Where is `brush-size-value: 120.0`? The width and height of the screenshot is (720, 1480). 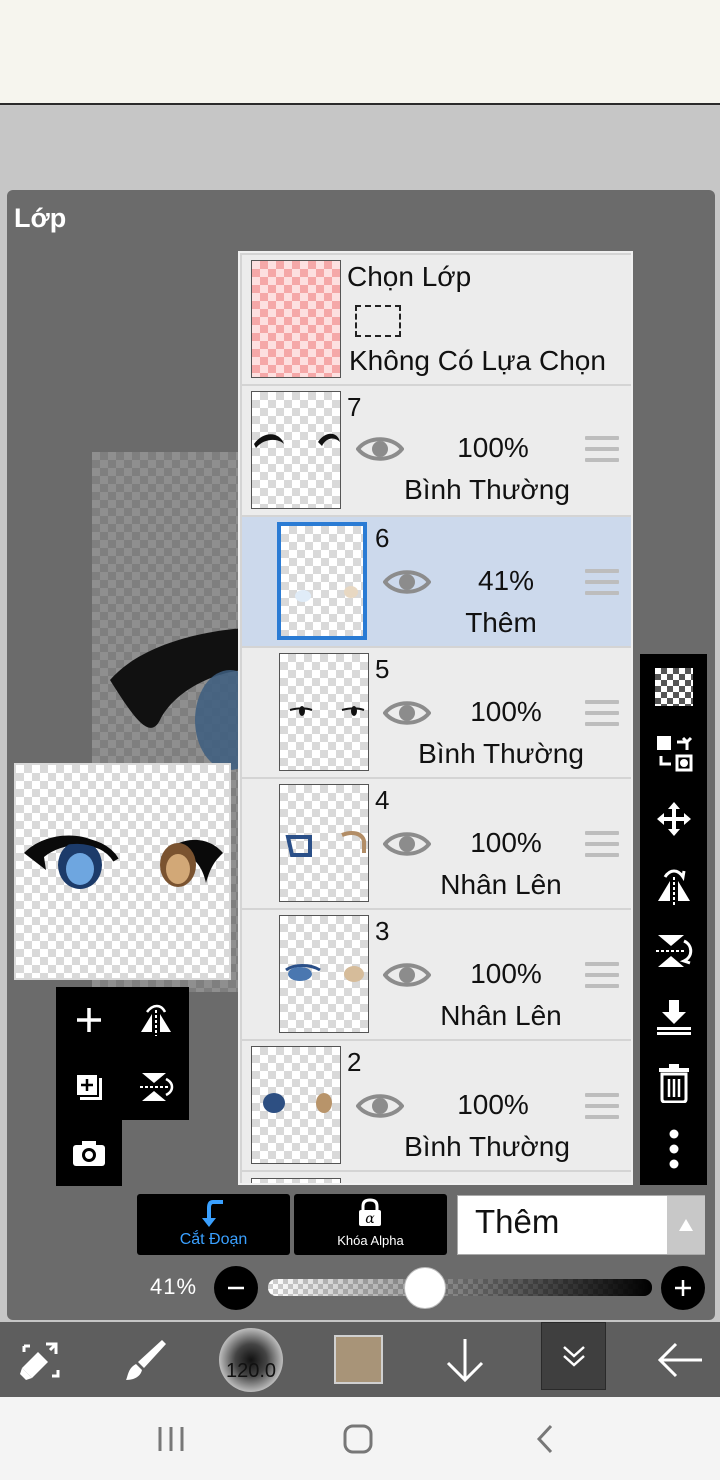
brush-size-value: 120.0 is located at coordinates (251, 1371).